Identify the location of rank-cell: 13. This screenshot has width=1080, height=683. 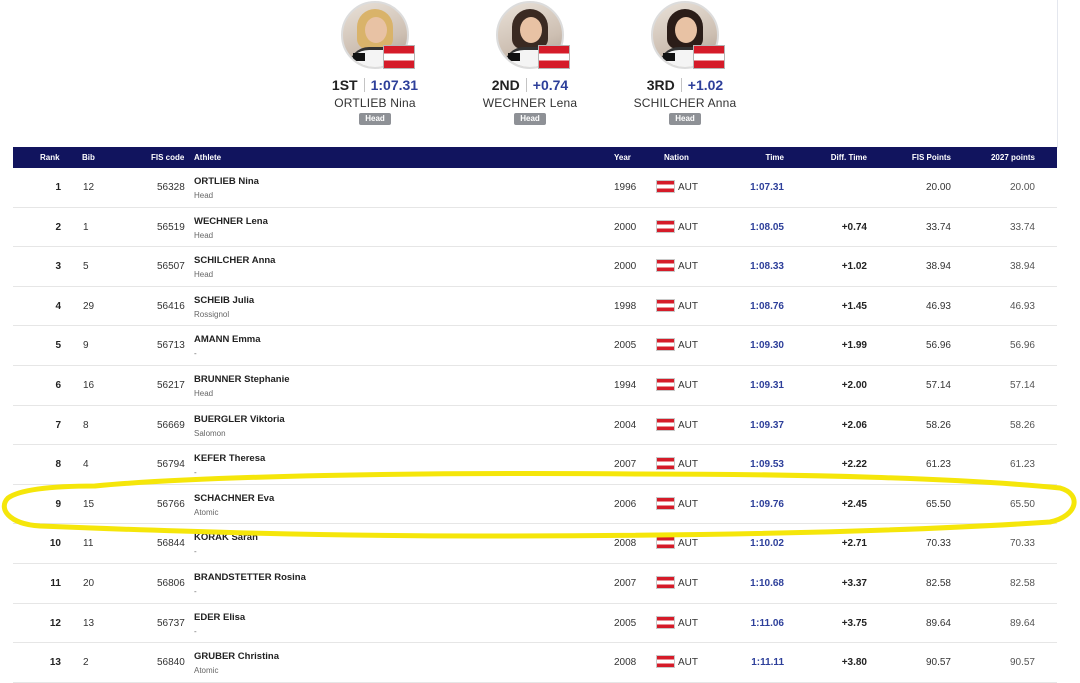
(55, 663).